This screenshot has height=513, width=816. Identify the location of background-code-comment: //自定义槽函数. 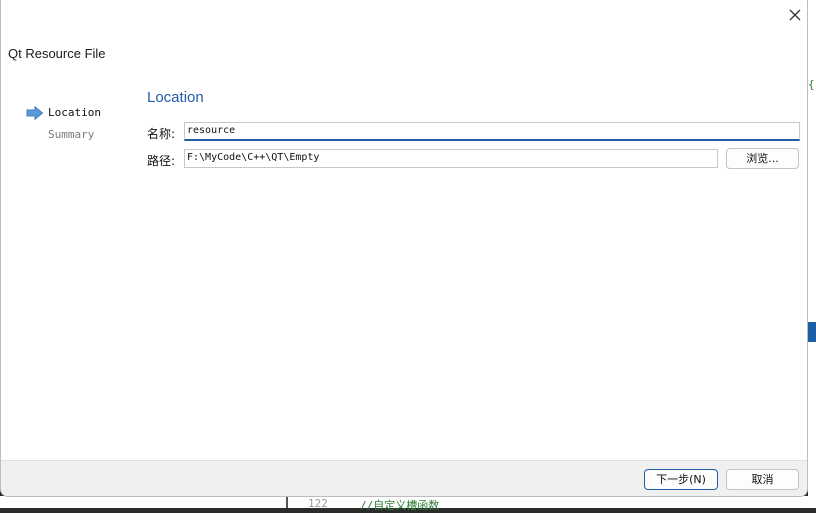
(400, 505).